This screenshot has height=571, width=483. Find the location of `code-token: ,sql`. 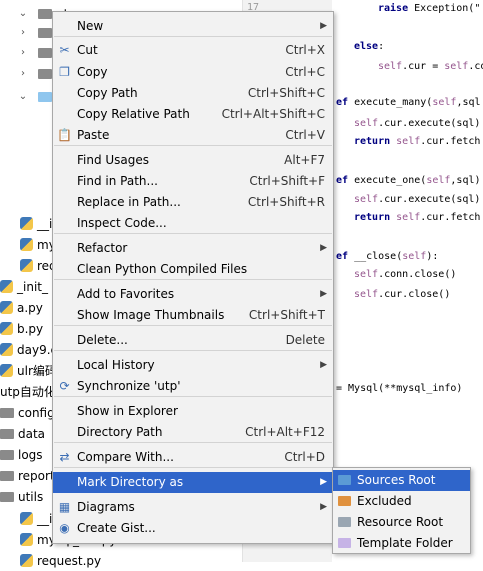

code-token: ,sql is located at coordinates (468, 102).